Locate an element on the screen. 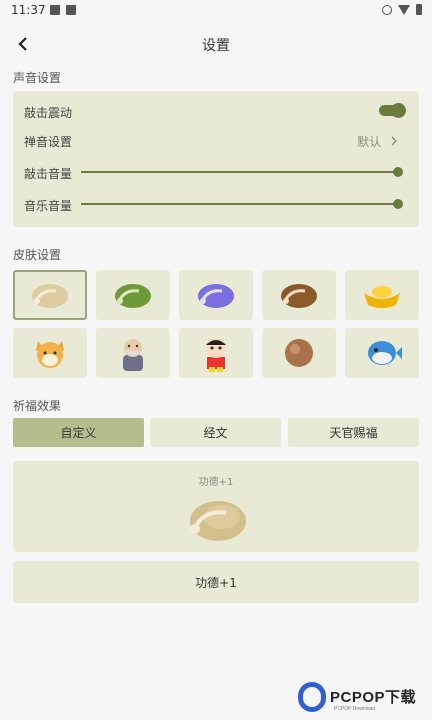 This screenshot has width=432, height=720. music-volume-slider is located at coordinates (242, 204).